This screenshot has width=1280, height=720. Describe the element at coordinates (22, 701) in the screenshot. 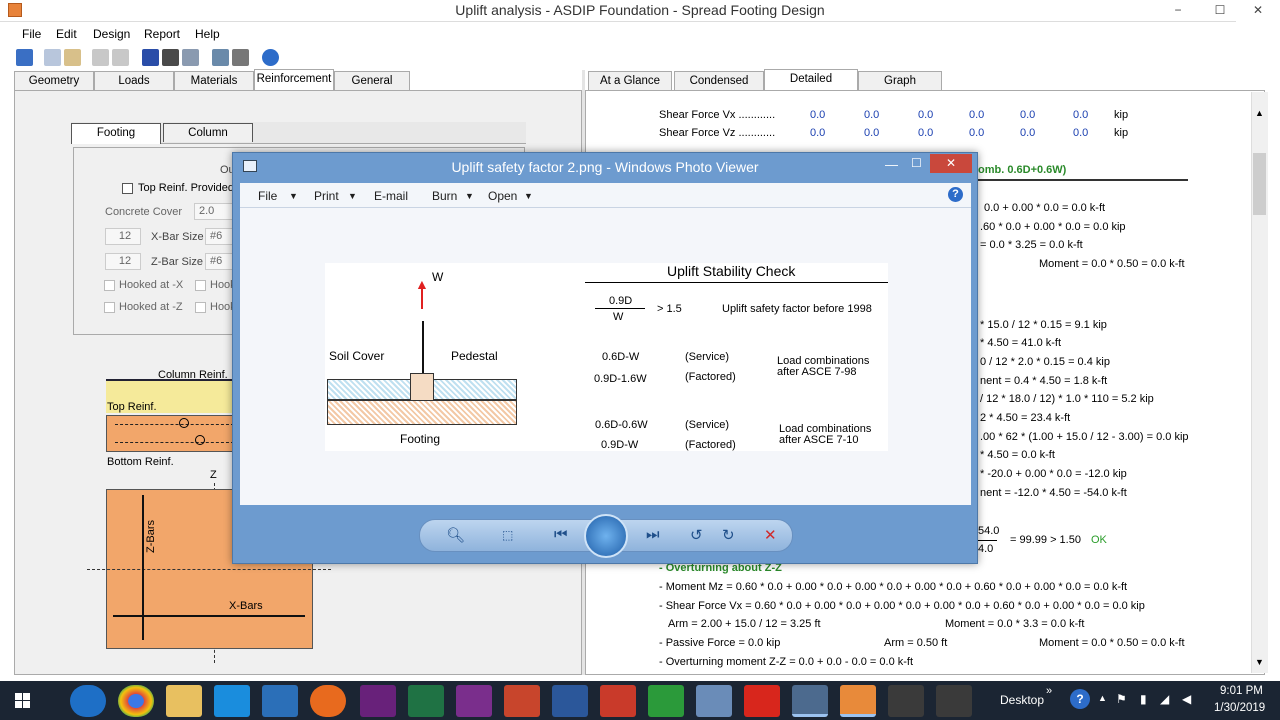

I see `windows-start-icon` at that location.